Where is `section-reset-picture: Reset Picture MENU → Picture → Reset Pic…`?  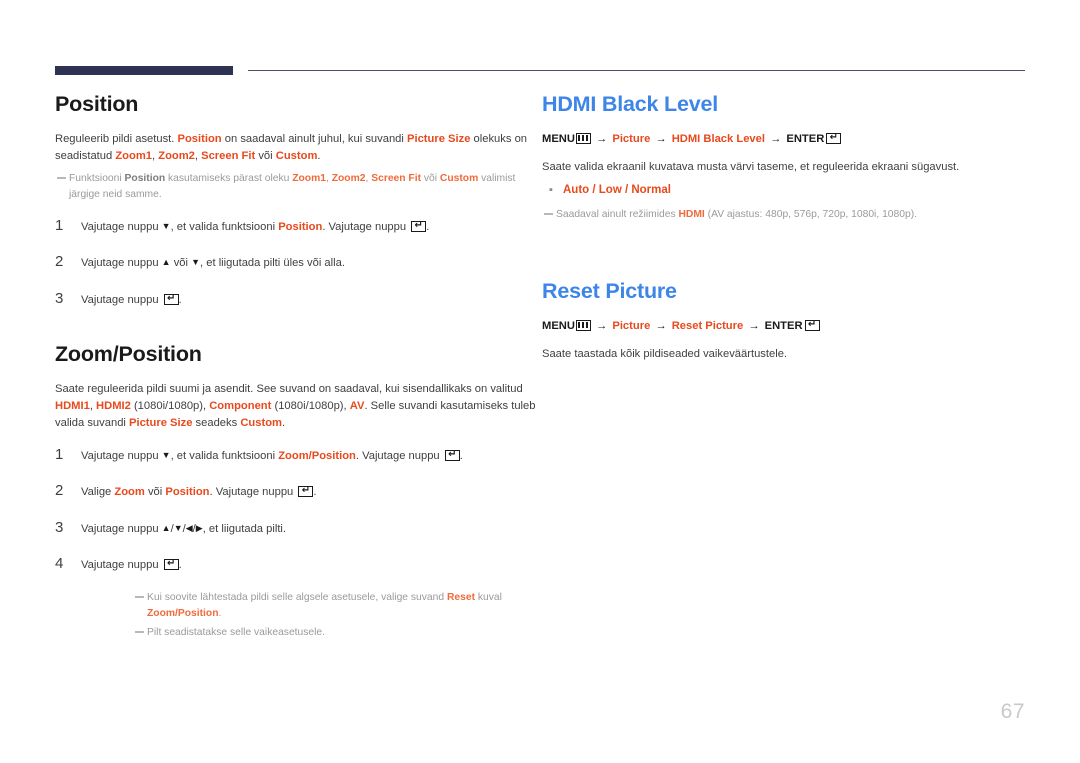
section-reset-picture: Reset Picture MENU → Picture → Reset Pic… is located at coordinates (784, 321).